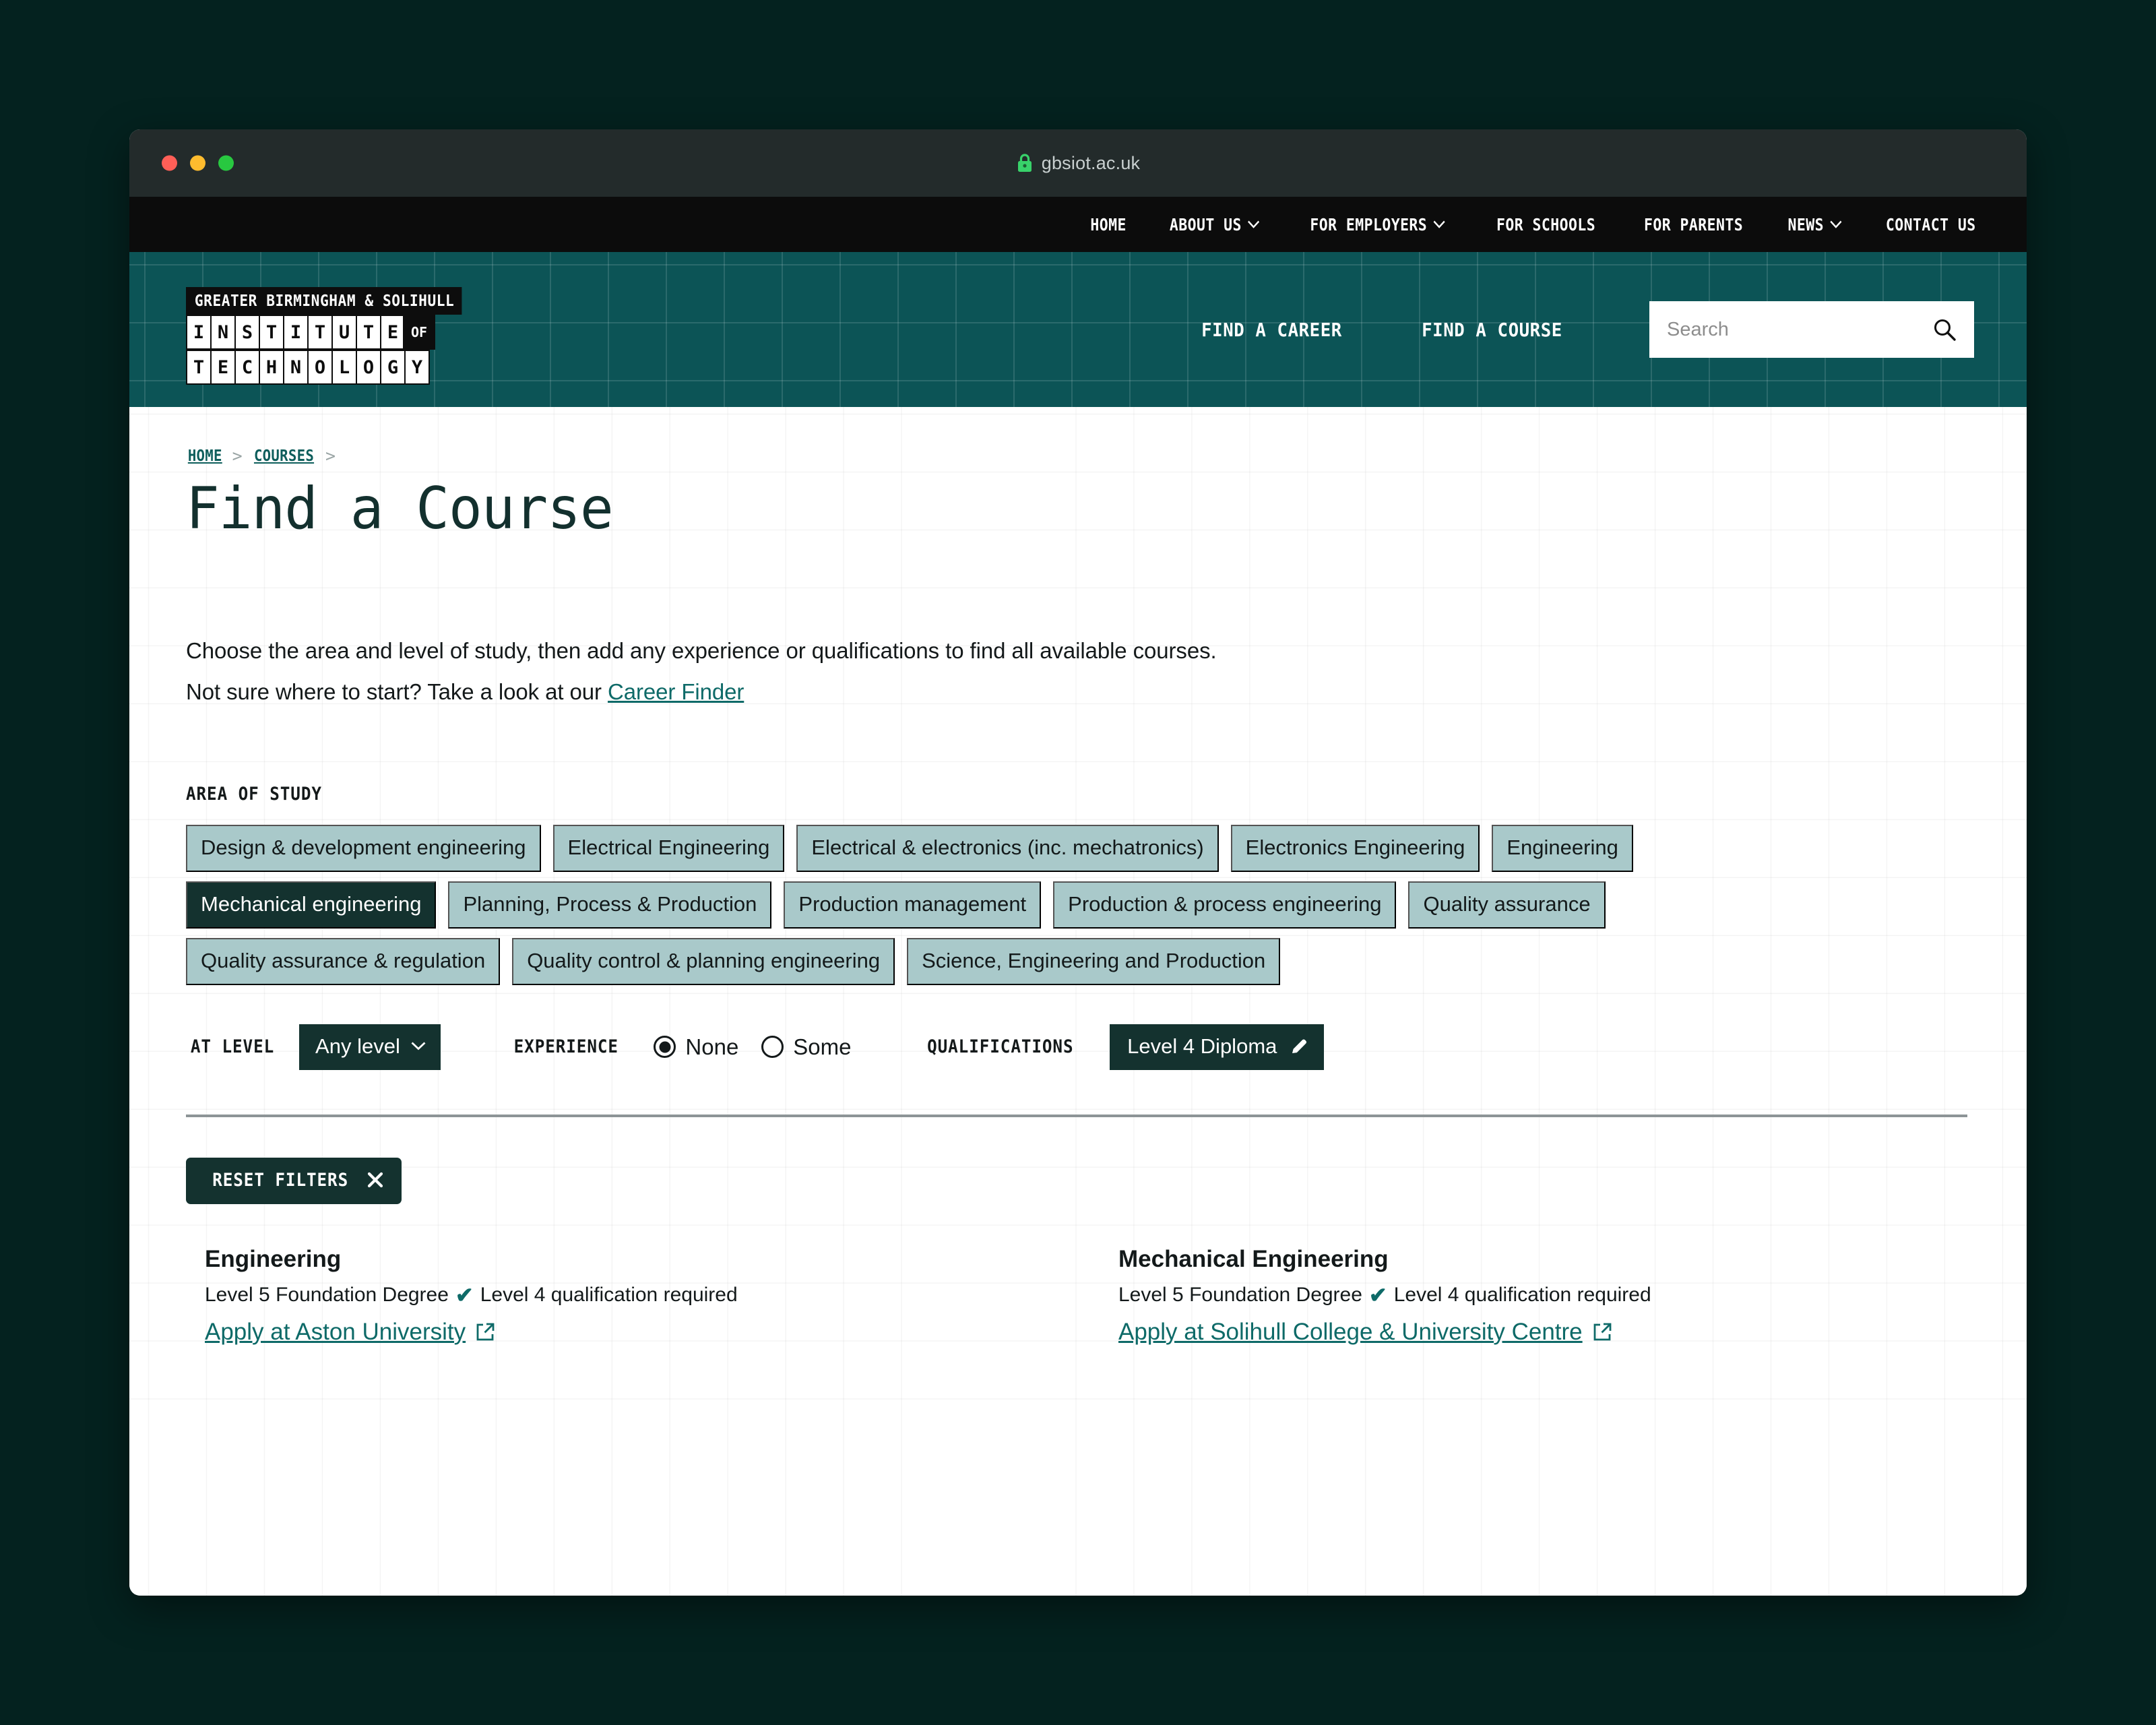  Describe the element at coordinates (247, 332) in the screenshot. I see `logo-tile: S` at that location.